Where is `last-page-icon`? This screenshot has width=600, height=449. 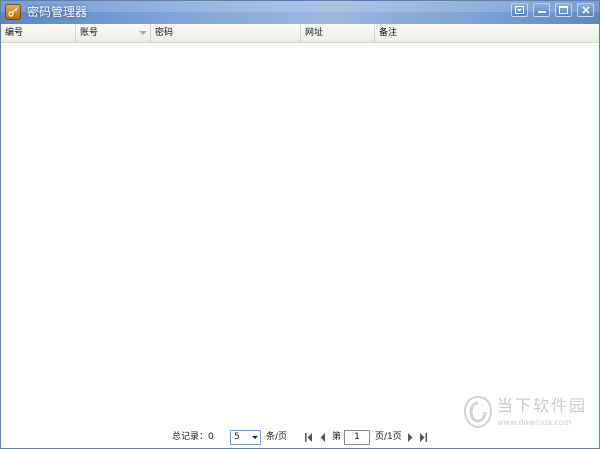
last-page-icon is located at coordinates (423, 437).